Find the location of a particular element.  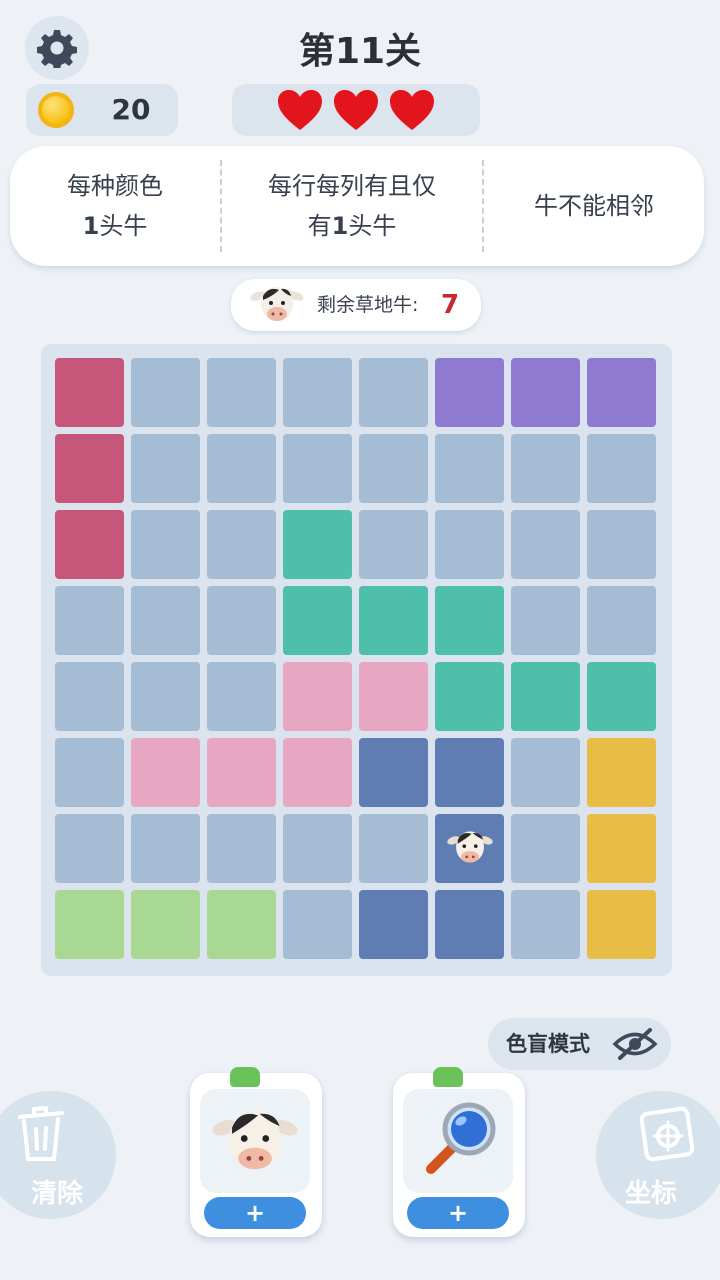

tool-slot is located at coordinates (458, 1141).